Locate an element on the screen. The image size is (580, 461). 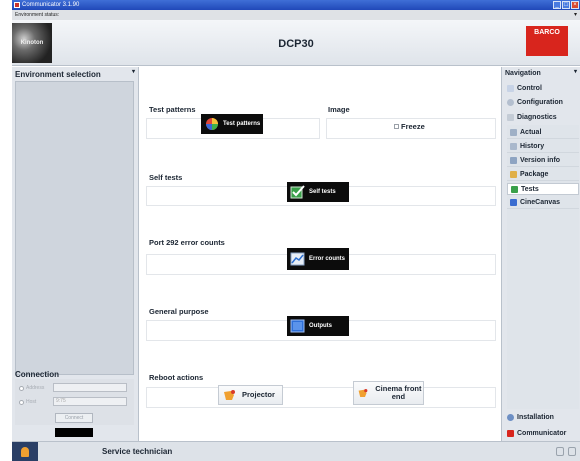
color-wheel-icon is located at coordinates (212, 124).